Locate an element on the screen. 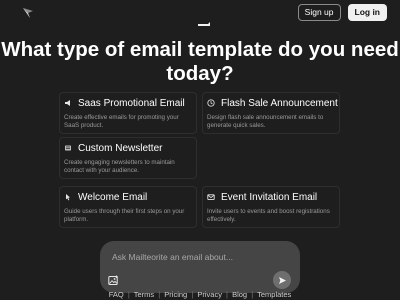 This screenshot has width=400, height=300. auth-buttons: Sign up Log in is located at coordinates (342, 12).